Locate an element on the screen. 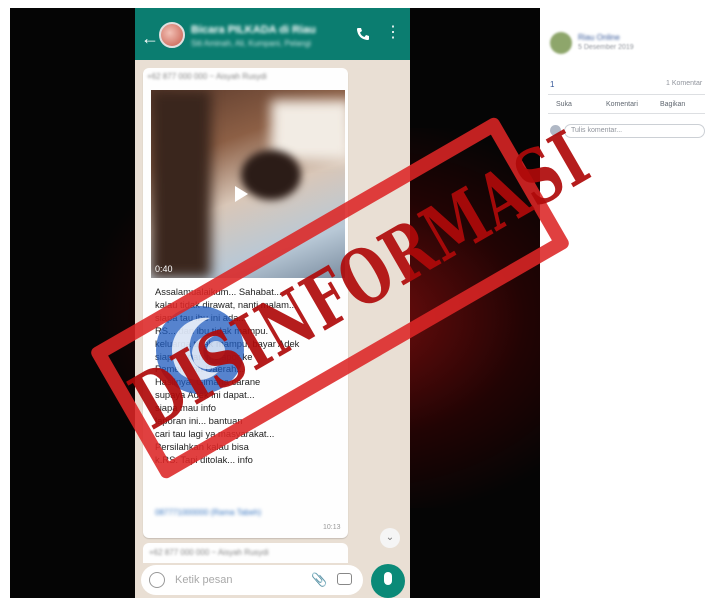  message-sender-next: +62 877 000 000 ~ Aisyah Rusydi is located at coordinates (209, 552).